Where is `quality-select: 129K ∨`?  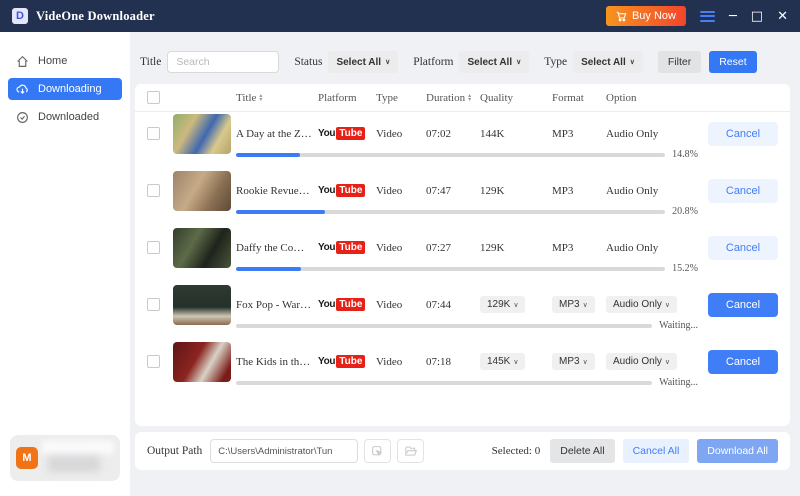
quality-select: 129K ∨ is located at coordinates (503, 304).